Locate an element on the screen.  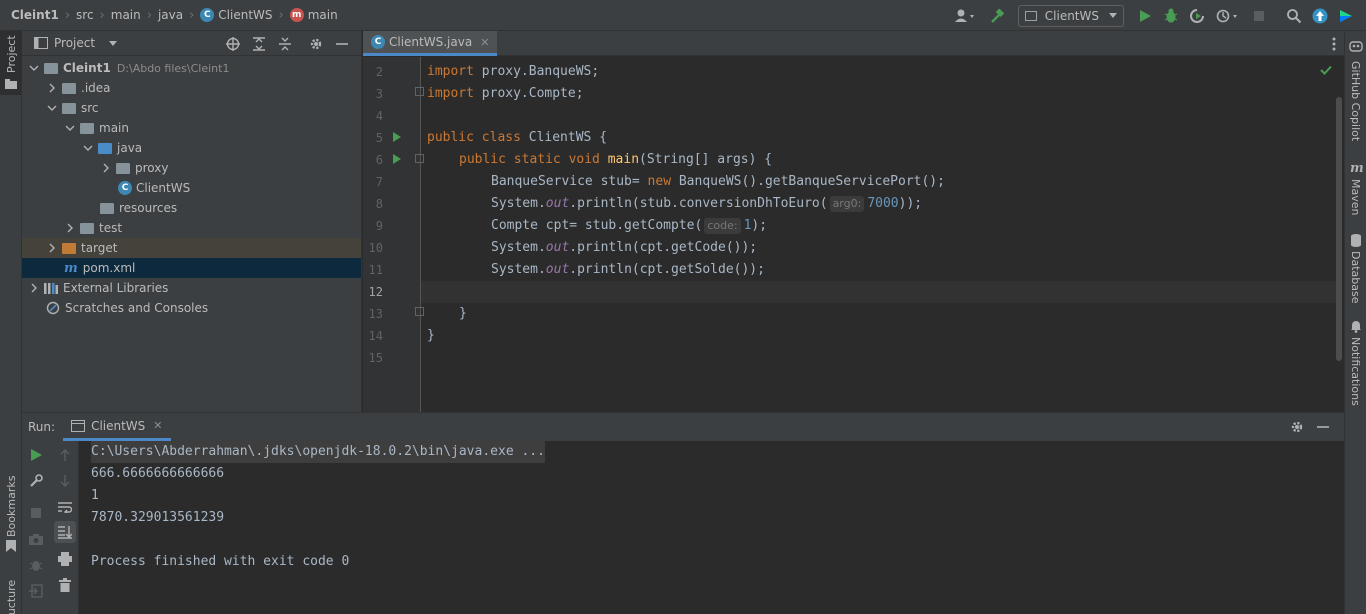
breadcrumb-src: src is located at coordinates (85, 15).